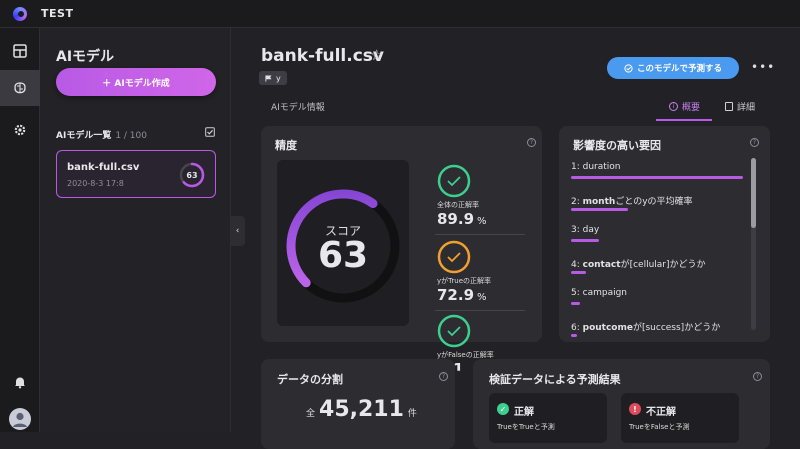 The image size is (800, 449). What do you see at coordinates (464, 281) in the screenshot?
I see `metric-label: yがTrueの正解率` at bounding box center [464, 281].